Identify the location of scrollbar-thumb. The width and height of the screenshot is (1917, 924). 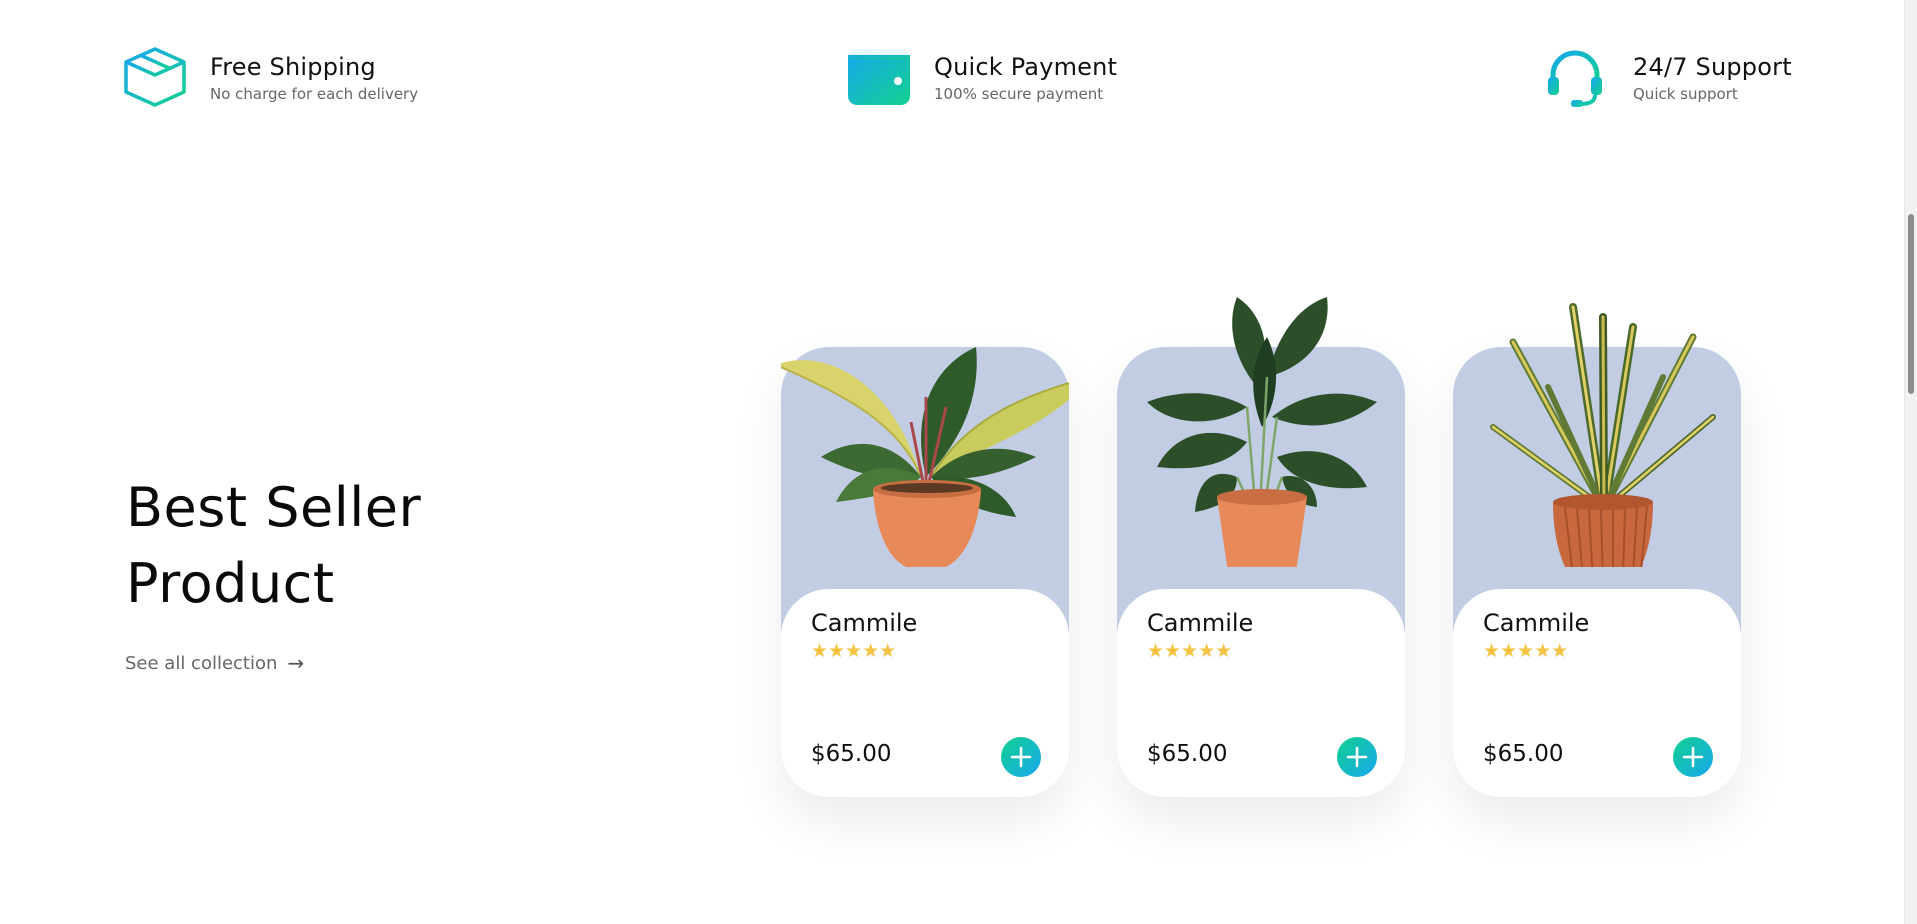
(1911, 304).